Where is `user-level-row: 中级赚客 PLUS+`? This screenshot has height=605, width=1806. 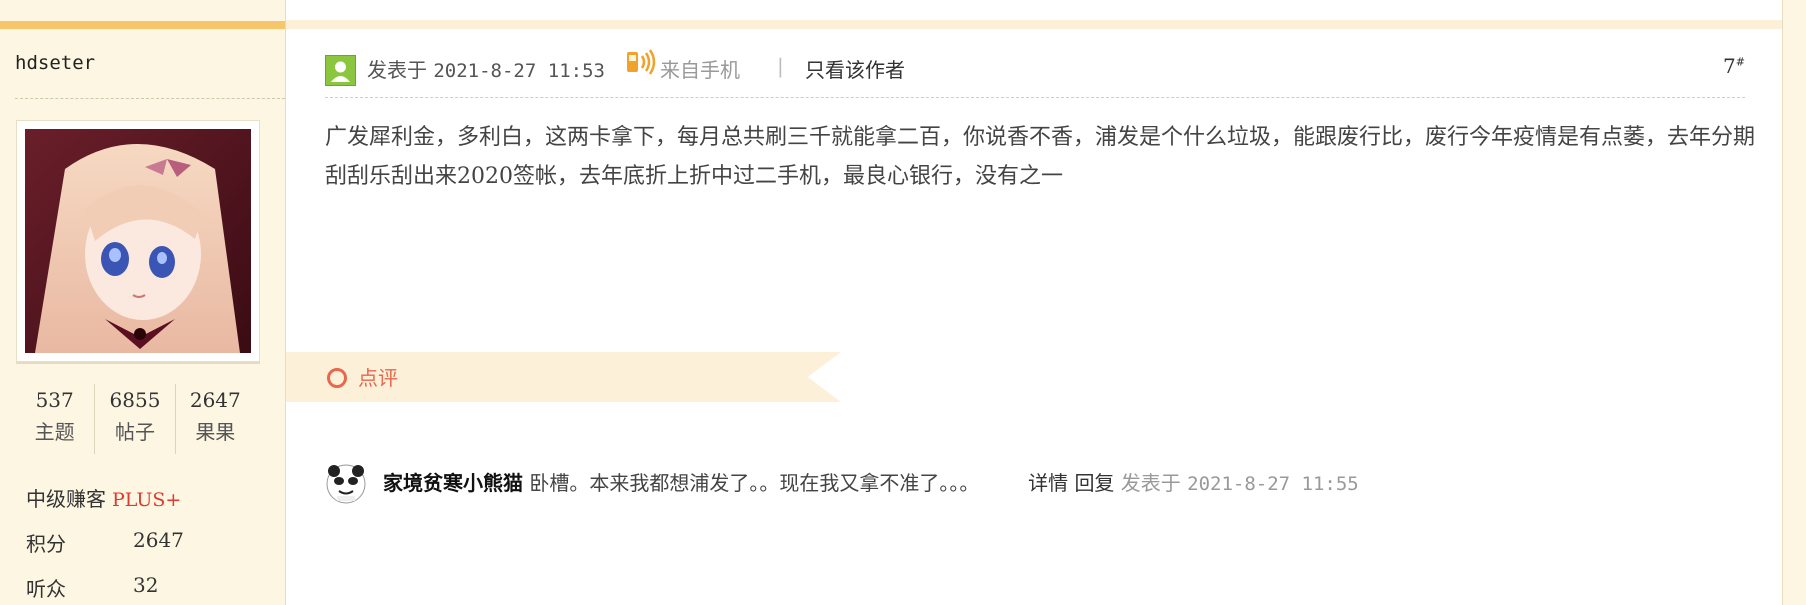 user-level-row: 中级赚客 PLUS+ is located at coordinates (103, 497).